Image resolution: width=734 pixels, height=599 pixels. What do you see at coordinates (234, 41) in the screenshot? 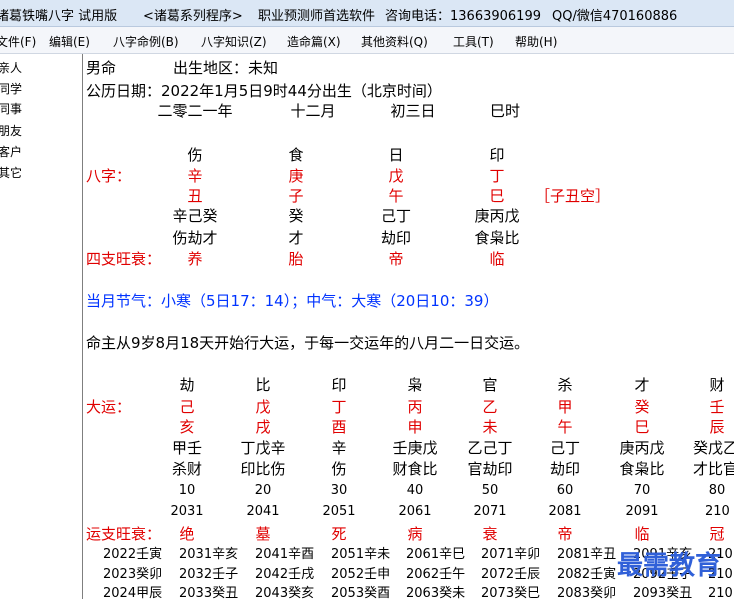
I see `menu-bazi-knowledge: 八字知识(Z)` at bounding box center [234, 41].